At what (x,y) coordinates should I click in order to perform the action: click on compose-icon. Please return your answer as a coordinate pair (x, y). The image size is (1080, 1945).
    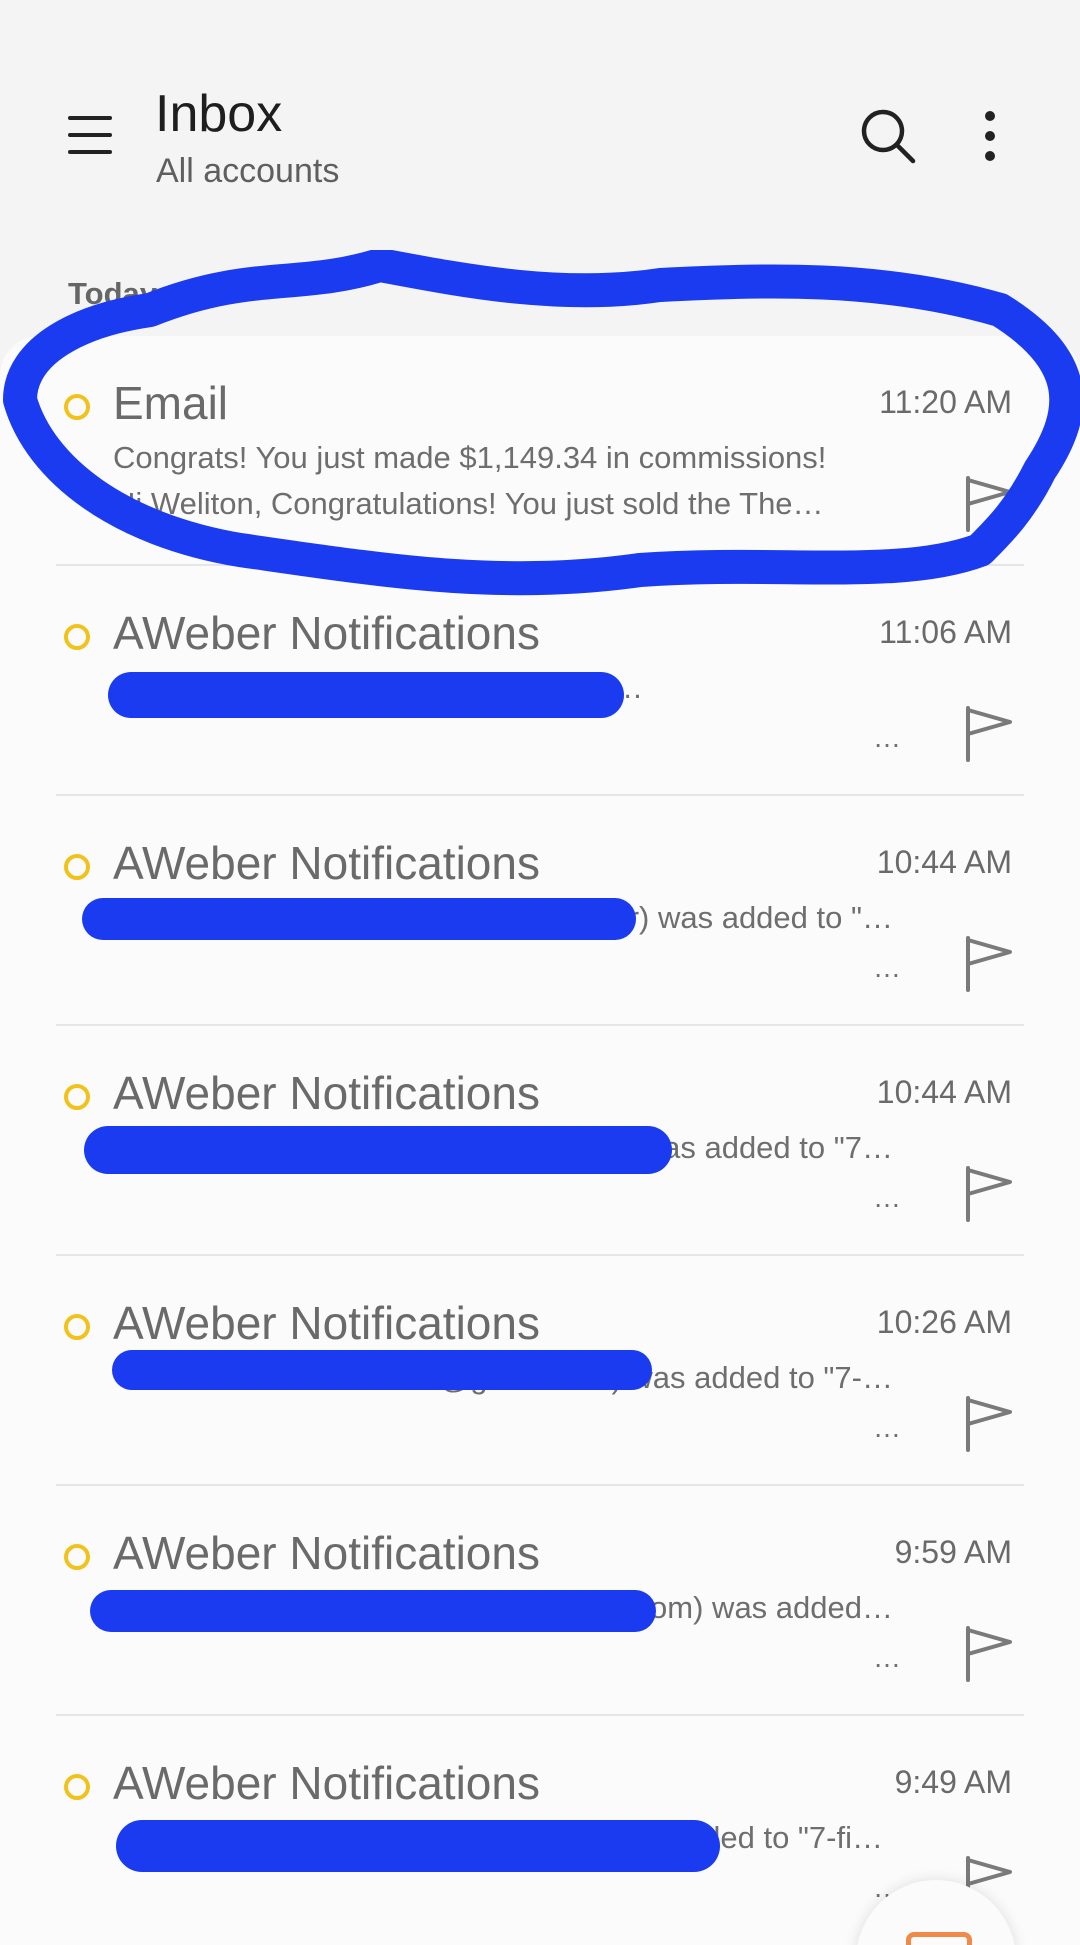
    Looking at the image, I should click on (939, 1938).